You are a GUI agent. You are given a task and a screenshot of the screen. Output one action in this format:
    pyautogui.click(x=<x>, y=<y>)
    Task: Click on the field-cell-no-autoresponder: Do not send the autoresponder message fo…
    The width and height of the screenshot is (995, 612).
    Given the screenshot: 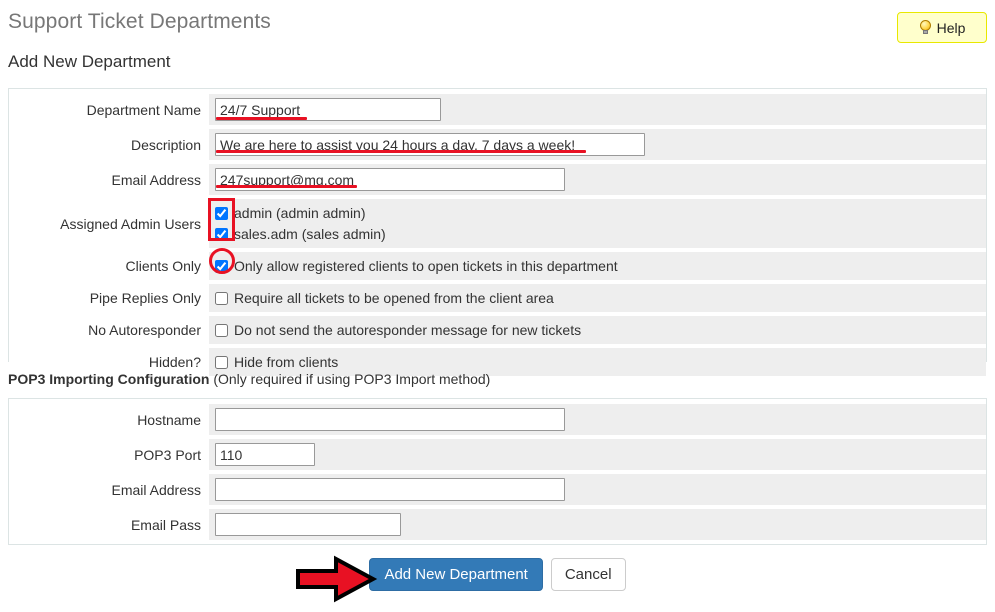 What is the action you would take?
    pyautogui.click(x=597, y=330)
    